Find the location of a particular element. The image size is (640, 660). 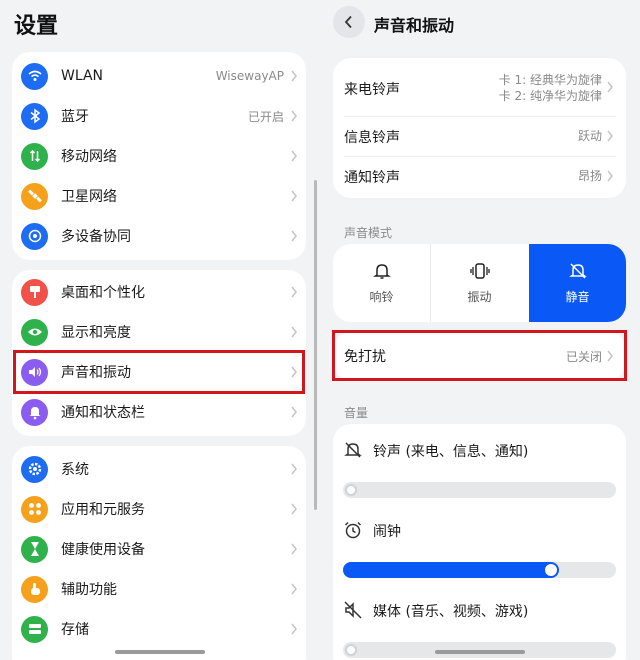

mode-label: 静音 is located at coordinates (577, 296).